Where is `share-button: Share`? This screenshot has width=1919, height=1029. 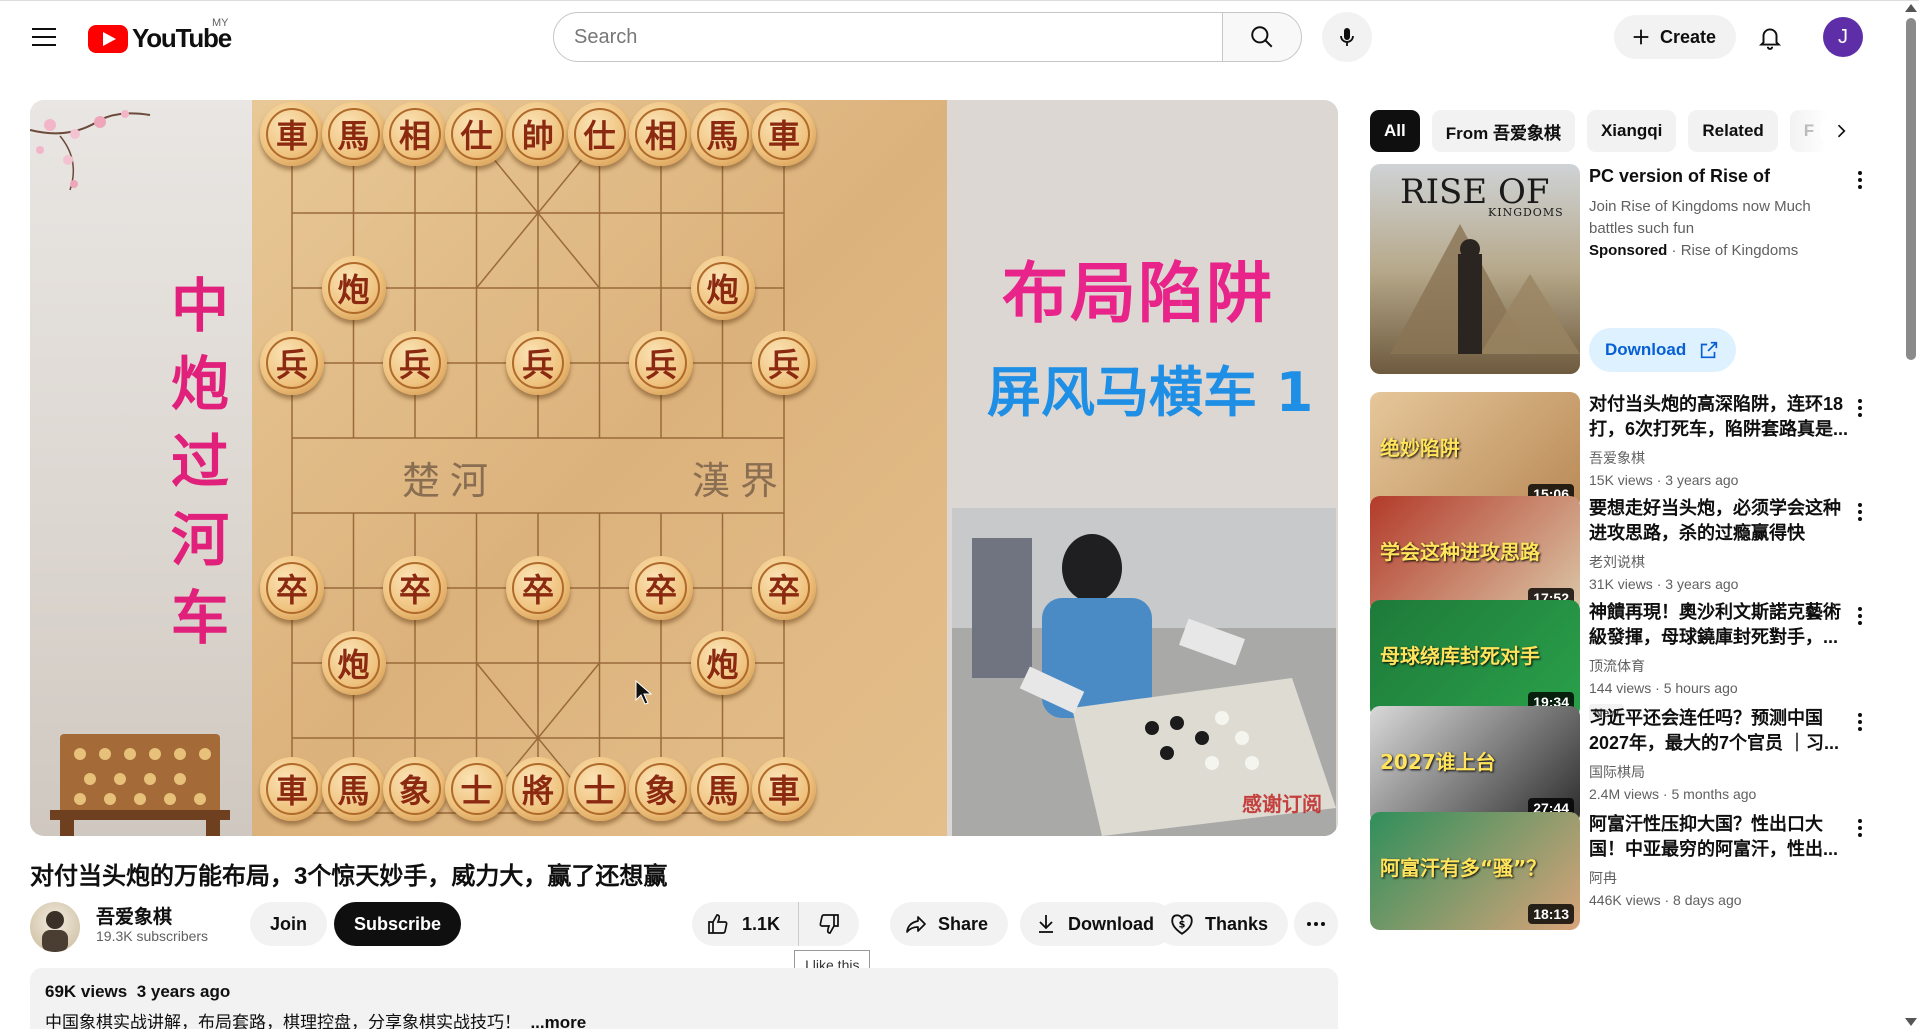 share-button: Share is located at coordinates (949, 924).